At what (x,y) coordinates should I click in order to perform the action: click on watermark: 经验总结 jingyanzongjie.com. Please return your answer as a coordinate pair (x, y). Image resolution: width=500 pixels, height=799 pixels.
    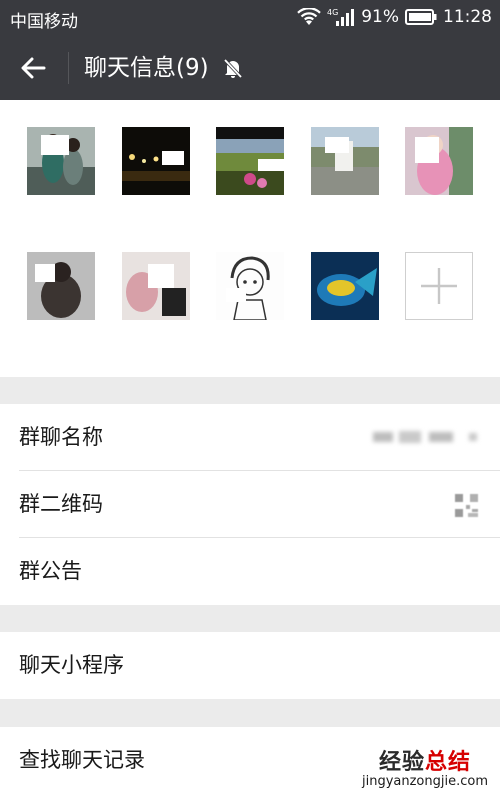
    Looking at the image, I should click on (425, 766).